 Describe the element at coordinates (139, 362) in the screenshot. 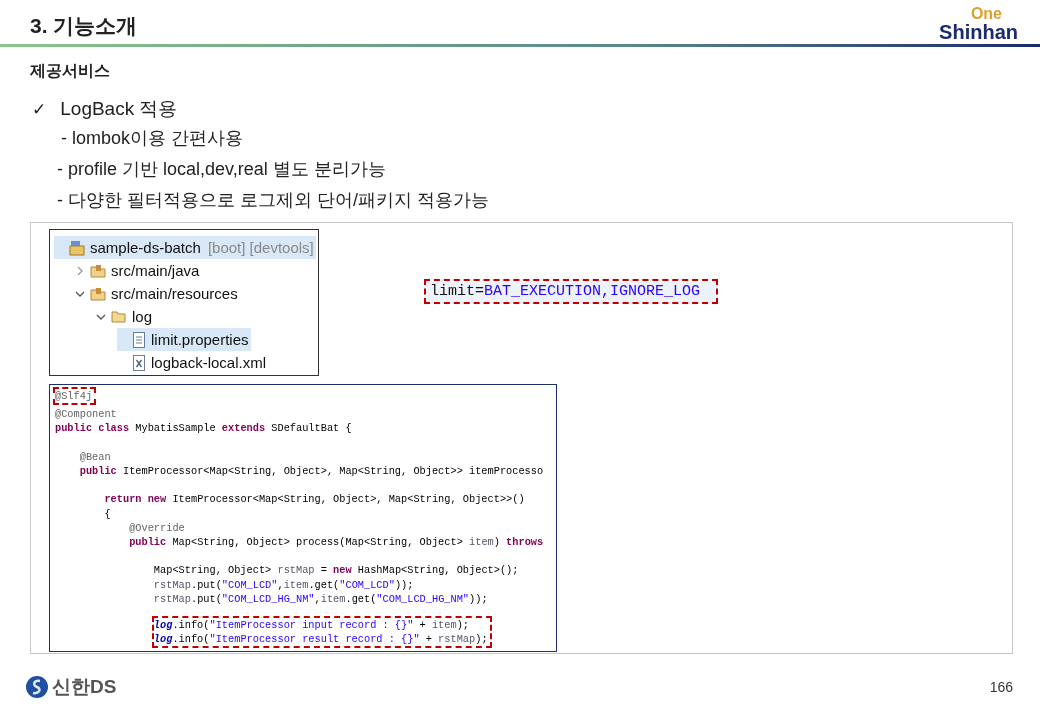

I see `xml-file-icon` at that location.